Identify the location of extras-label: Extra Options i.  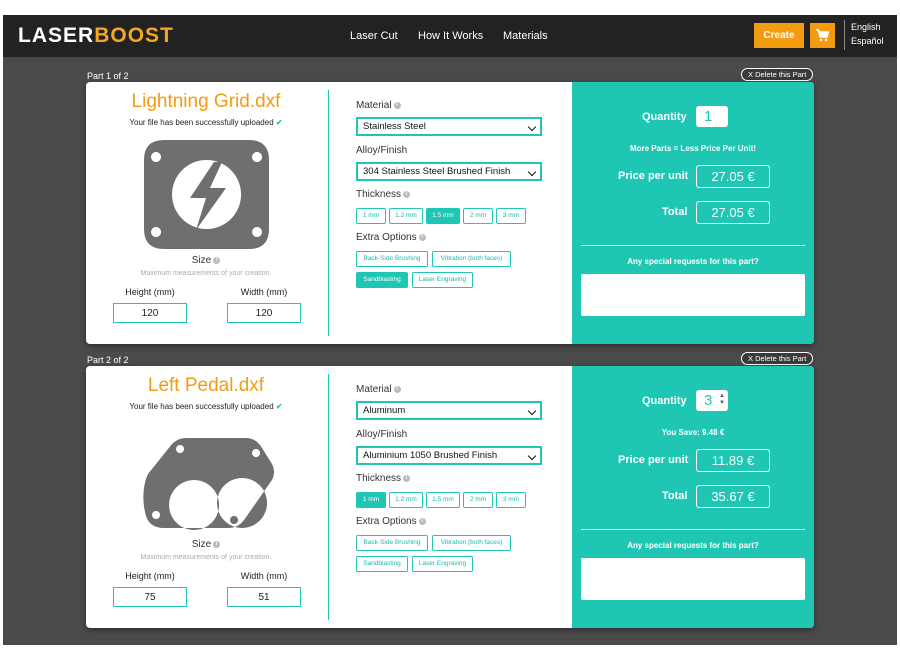
(391, 521).